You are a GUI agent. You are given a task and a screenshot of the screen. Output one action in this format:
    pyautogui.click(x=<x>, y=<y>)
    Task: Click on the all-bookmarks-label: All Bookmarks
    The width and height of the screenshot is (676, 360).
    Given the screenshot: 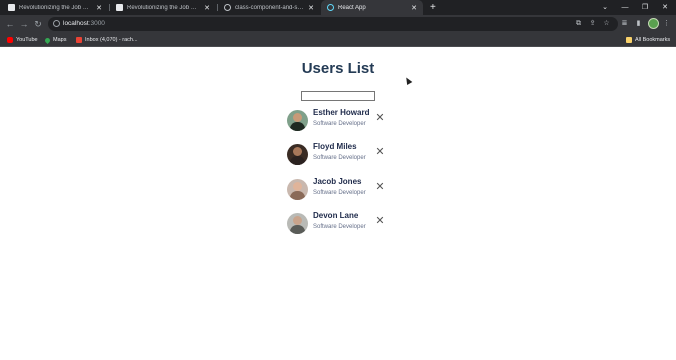 What is the action you would take?
    pyautogui.click(x=653, y=40)
    